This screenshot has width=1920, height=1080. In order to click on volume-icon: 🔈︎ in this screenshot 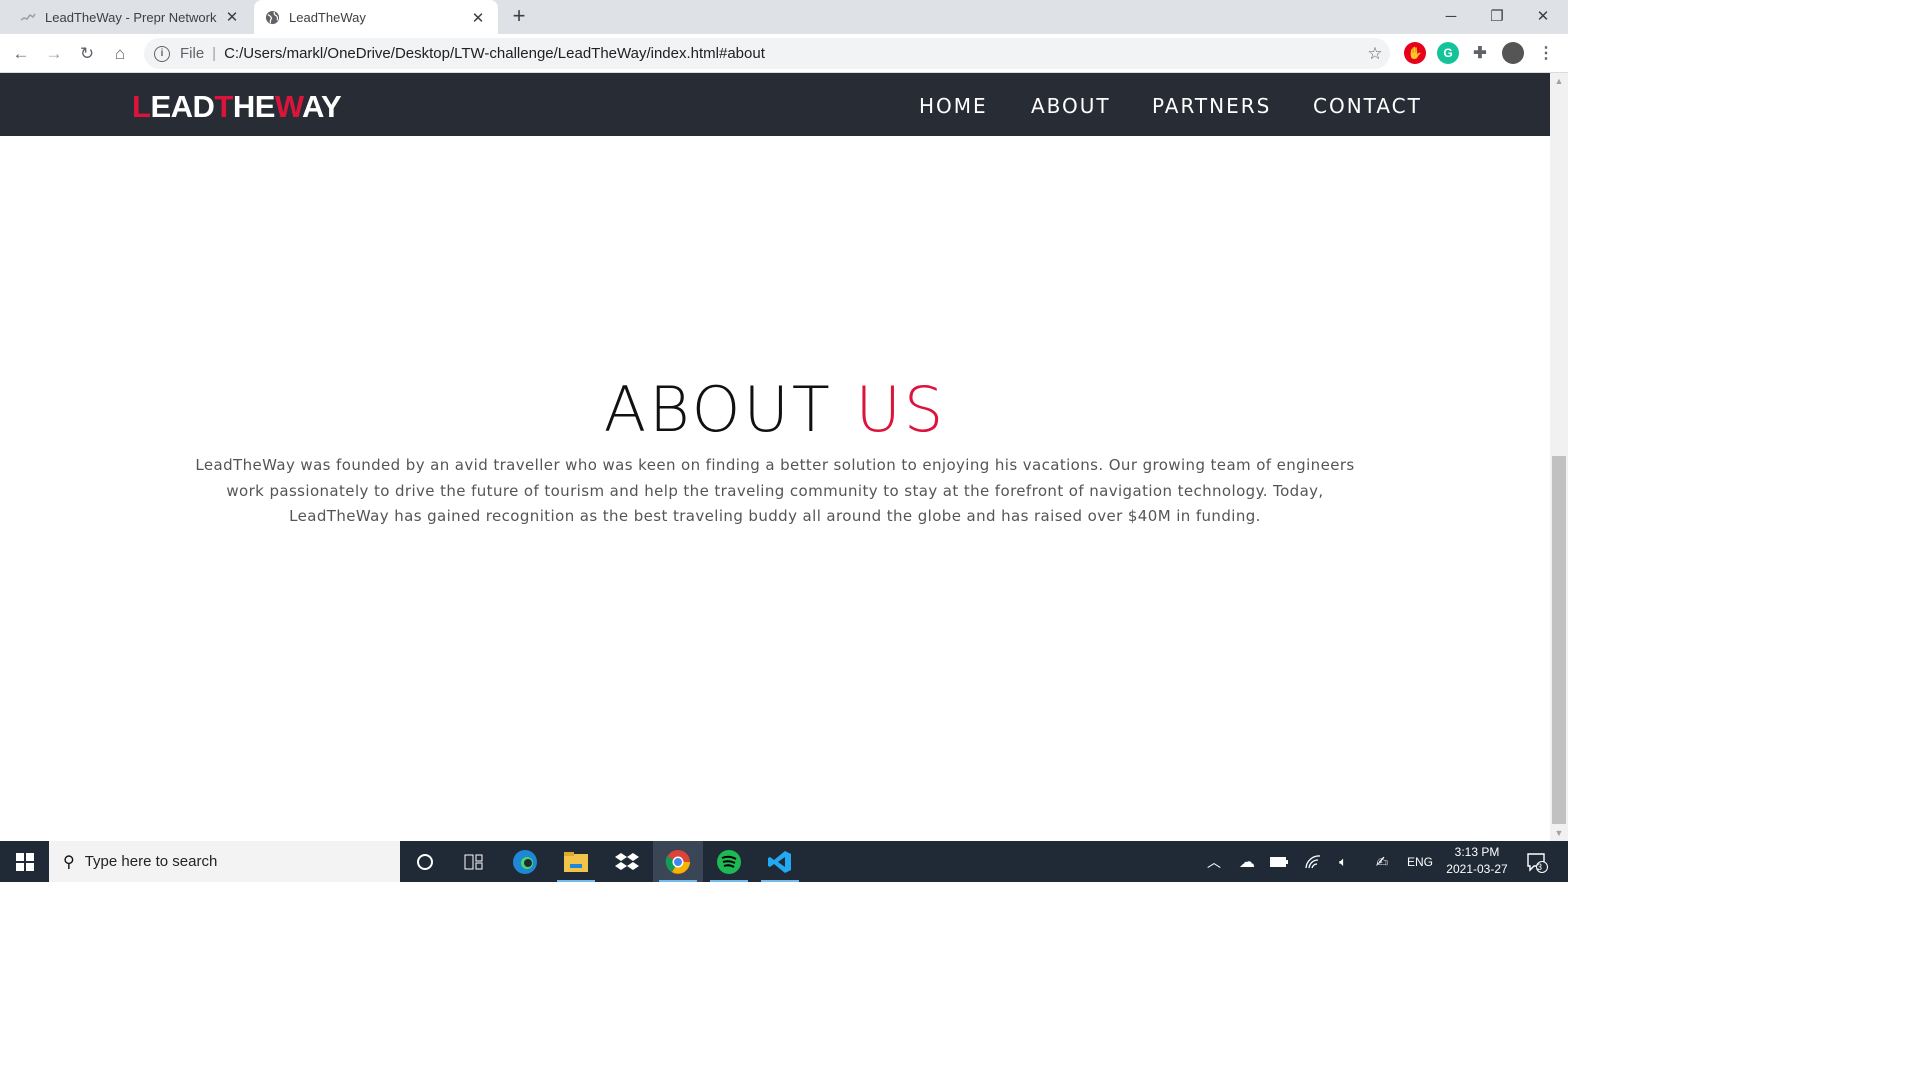, I will do `click(1343, 861)`.